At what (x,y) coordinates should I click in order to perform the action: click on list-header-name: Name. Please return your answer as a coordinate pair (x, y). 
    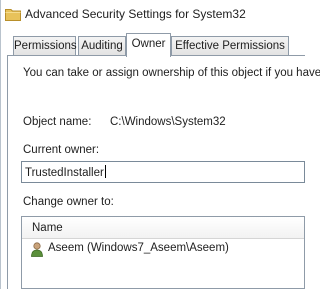
    Looking at the image, I should click on (163, 228).